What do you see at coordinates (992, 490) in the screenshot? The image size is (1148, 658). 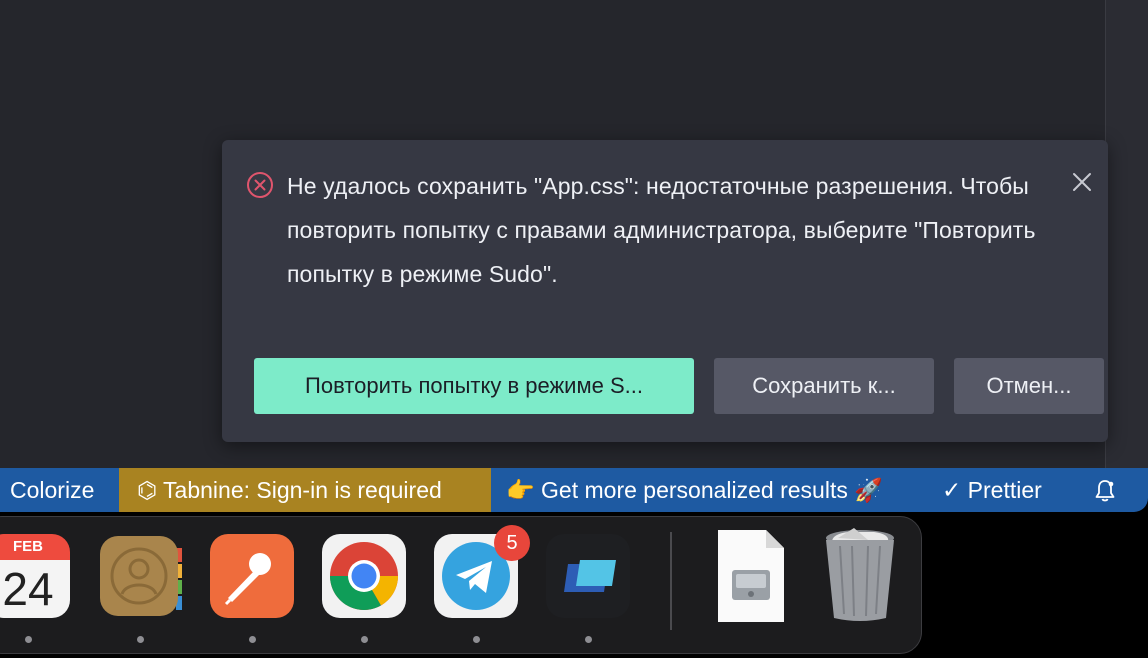 I see `statusbar-prettier: ✓ Prettier` at bounding box center [992, 490].